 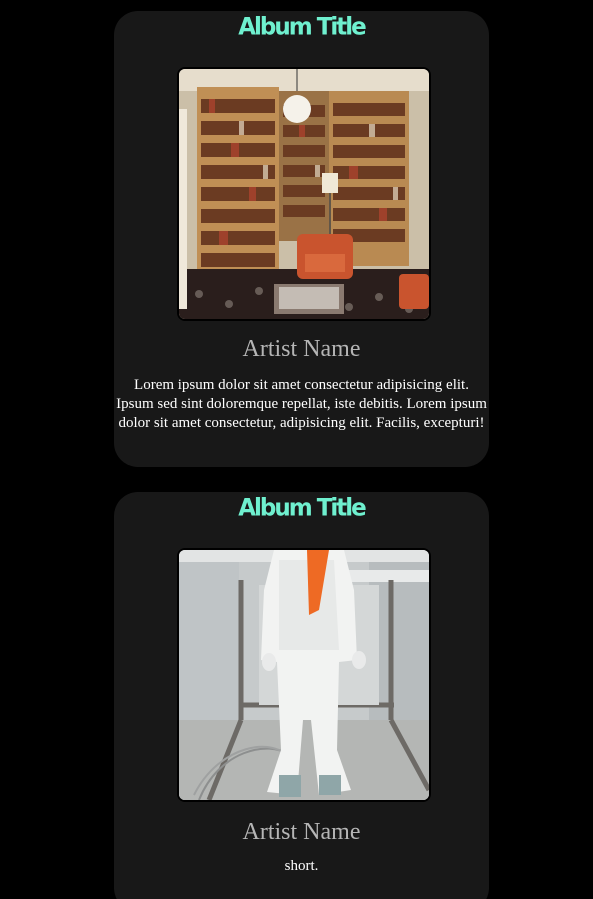 I want to click on white-suit-painter-image, so click(x=304, y=675).